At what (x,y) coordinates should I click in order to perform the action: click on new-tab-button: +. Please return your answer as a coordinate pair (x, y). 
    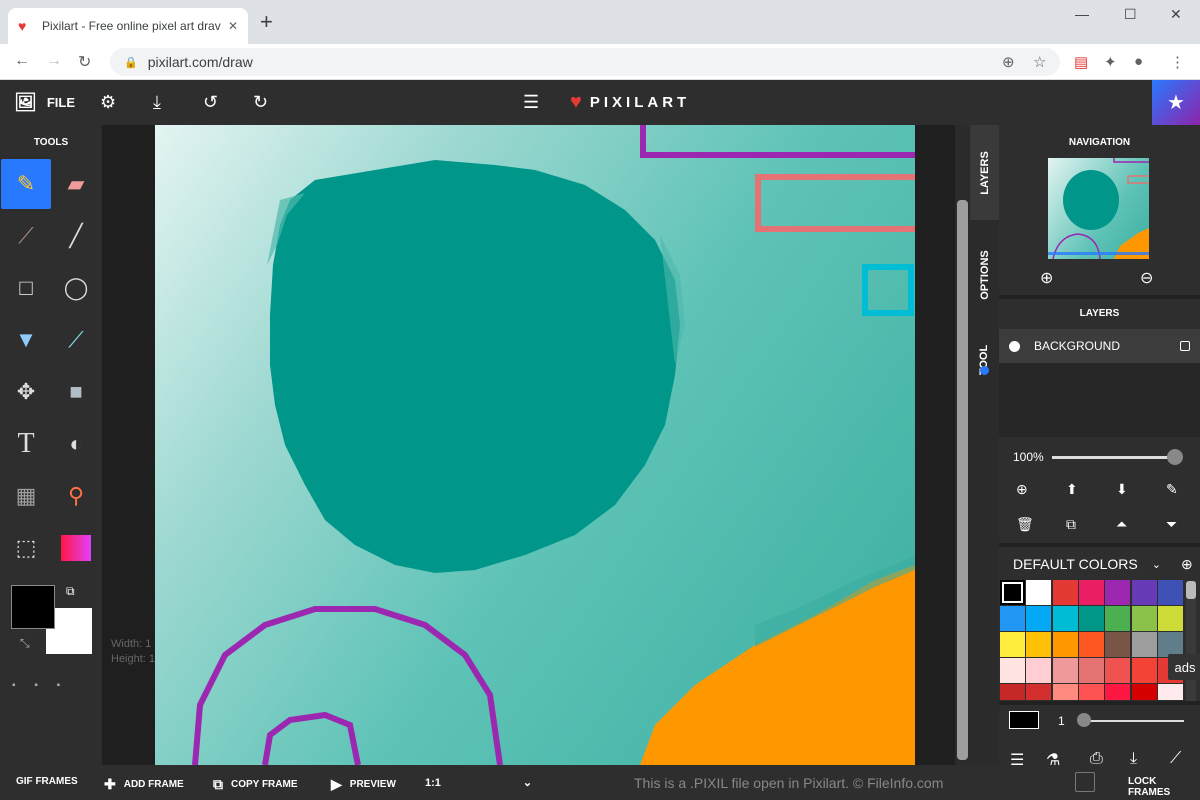
    Looking at the image, I should click on (266, 22).